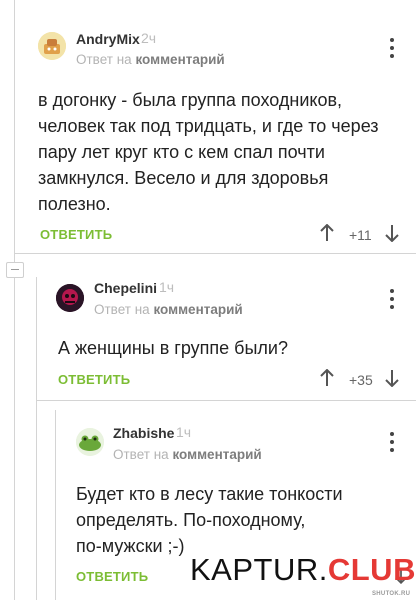 Image resolution: width=416 pixels, height=600 pixels. What do you see at coordinates (183, 178) in the screenshot?
I see `comment-text-line: замкнулся. Весело и для здоровья` at bounding box center [183, 178].